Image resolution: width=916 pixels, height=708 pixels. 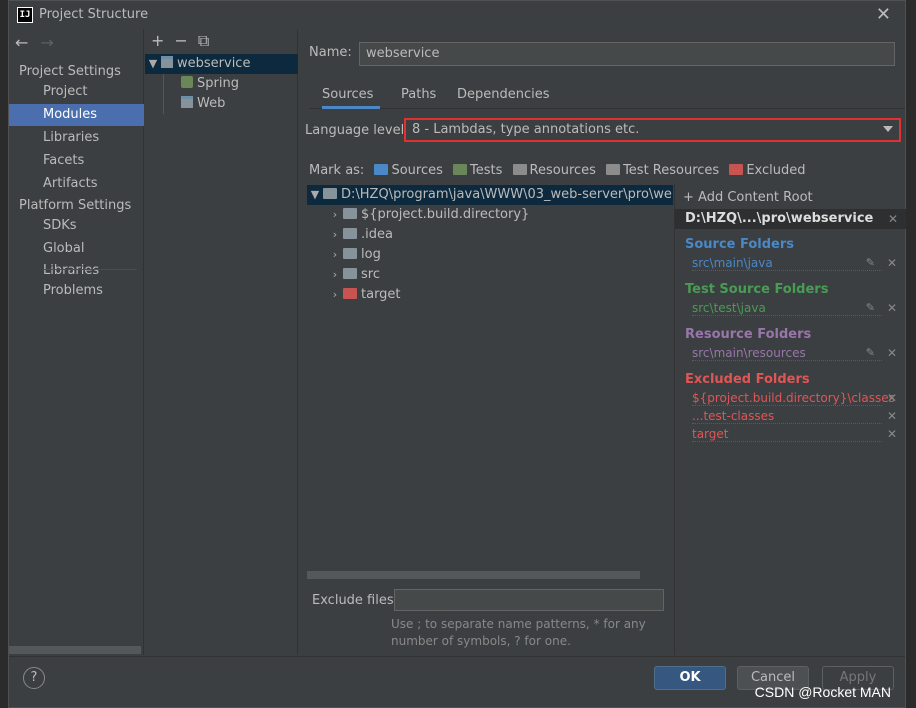 I want to click on excluded-folder-item: ...test-classes, so click(x=787, y=416).